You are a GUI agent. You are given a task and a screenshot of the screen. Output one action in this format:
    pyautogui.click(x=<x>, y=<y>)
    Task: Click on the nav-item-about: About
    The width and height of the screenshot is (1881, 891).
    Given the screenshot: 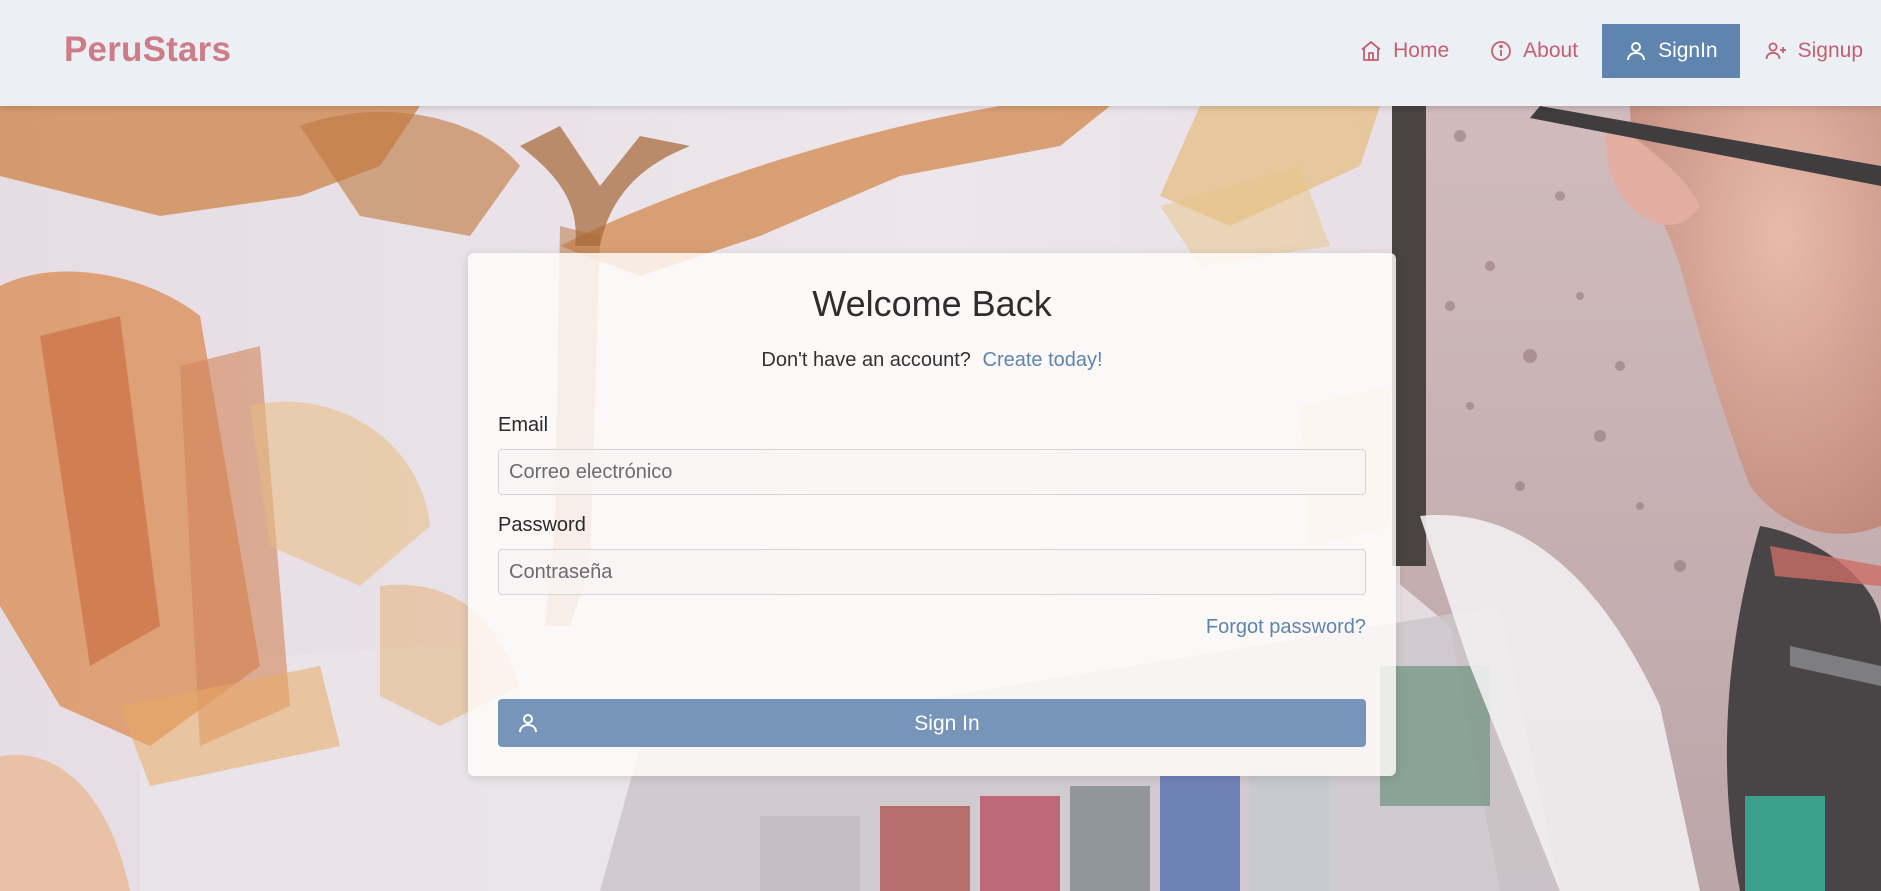 What is the action you would take?
    pyautogui.click(x=1533, y=51)
    